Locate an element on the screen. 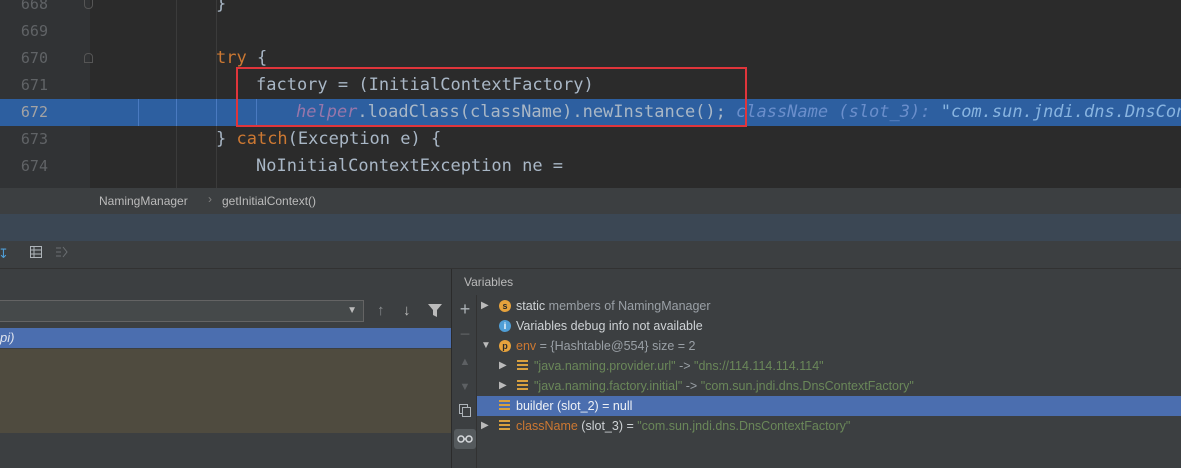 The width and height of the screenshot is (1181, 468). move-up-icon: ▲ is located at coordinates (465, 362).